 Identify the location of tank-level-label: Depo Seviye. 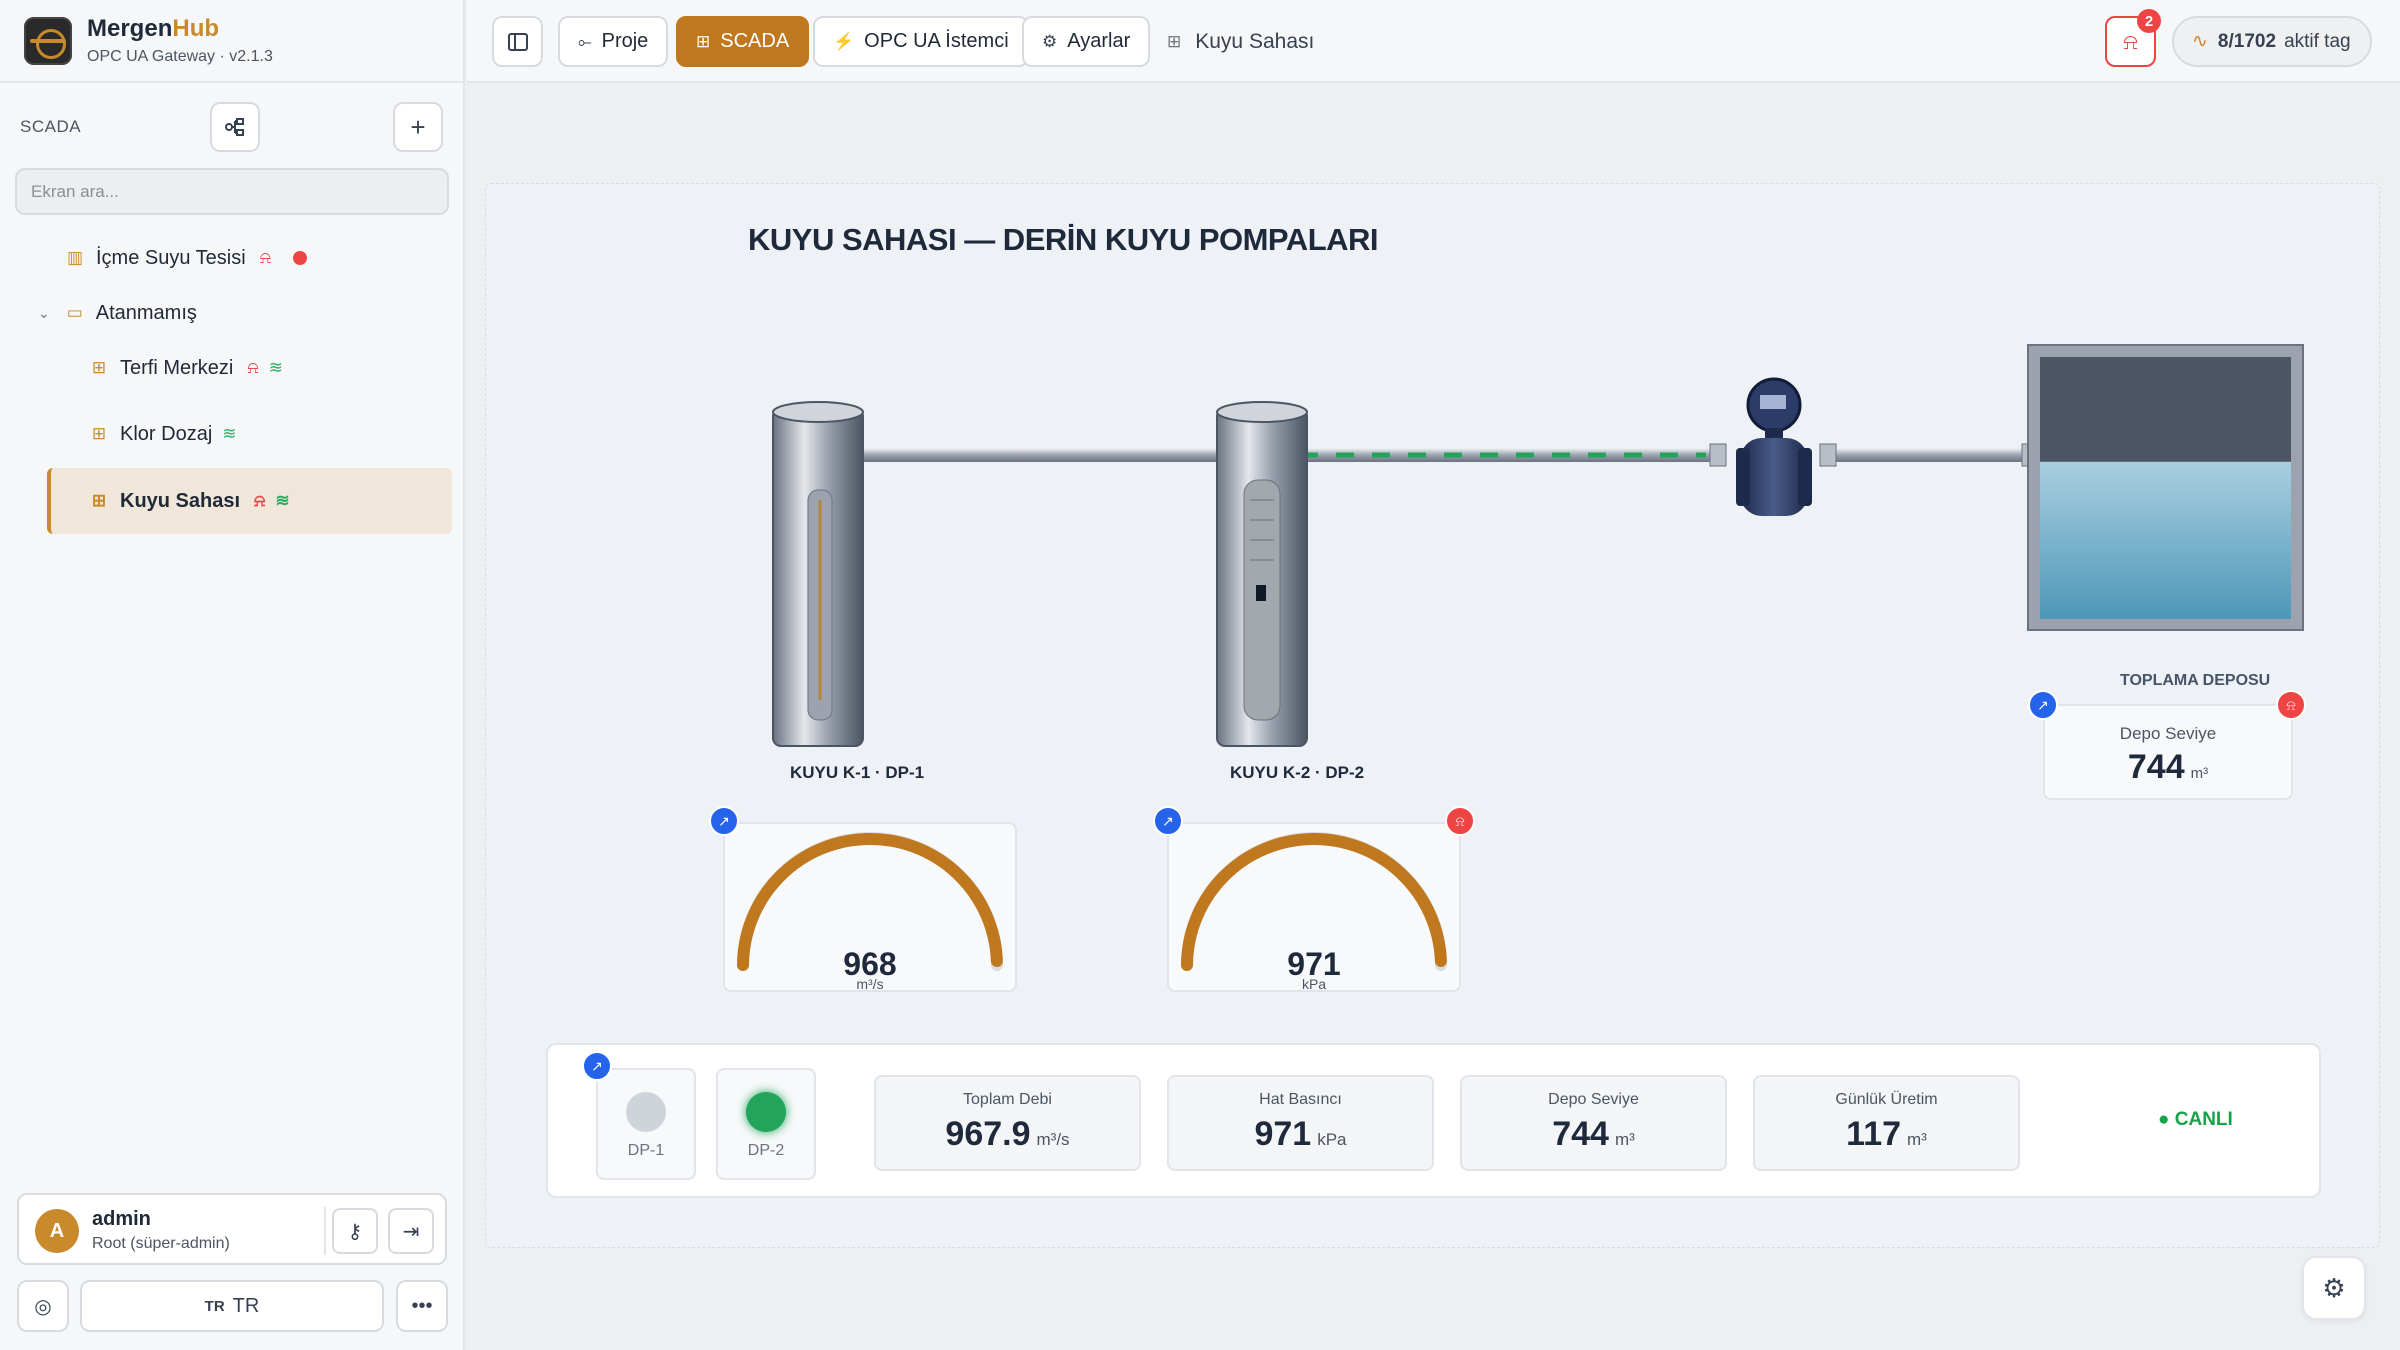
(2168, 733).